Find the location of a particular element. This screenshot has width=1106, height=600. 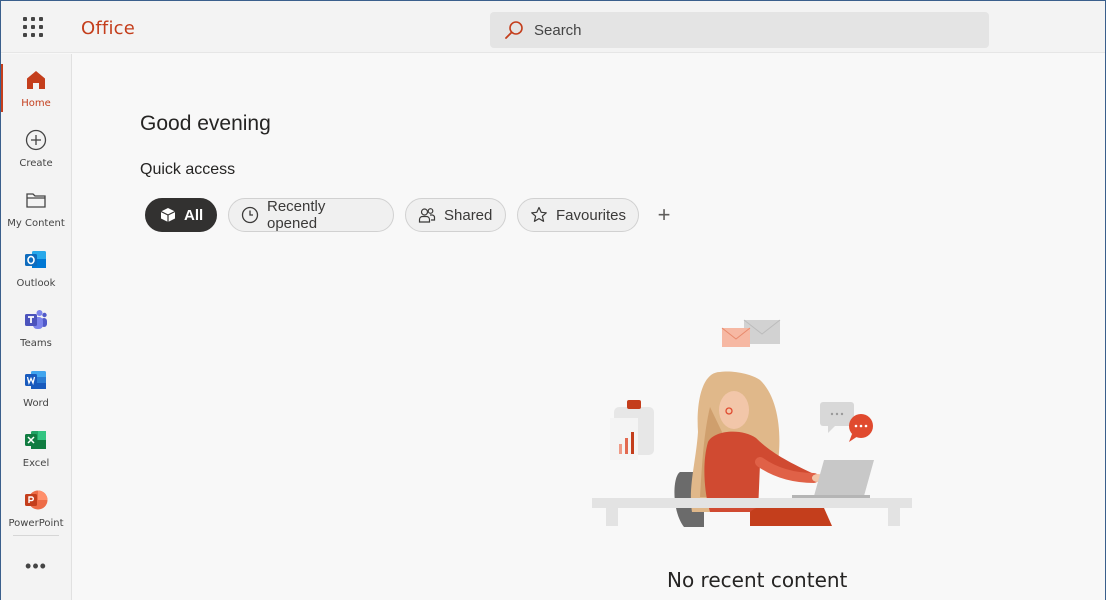

rail-item-label: Home is located at coordinates (36, 103).